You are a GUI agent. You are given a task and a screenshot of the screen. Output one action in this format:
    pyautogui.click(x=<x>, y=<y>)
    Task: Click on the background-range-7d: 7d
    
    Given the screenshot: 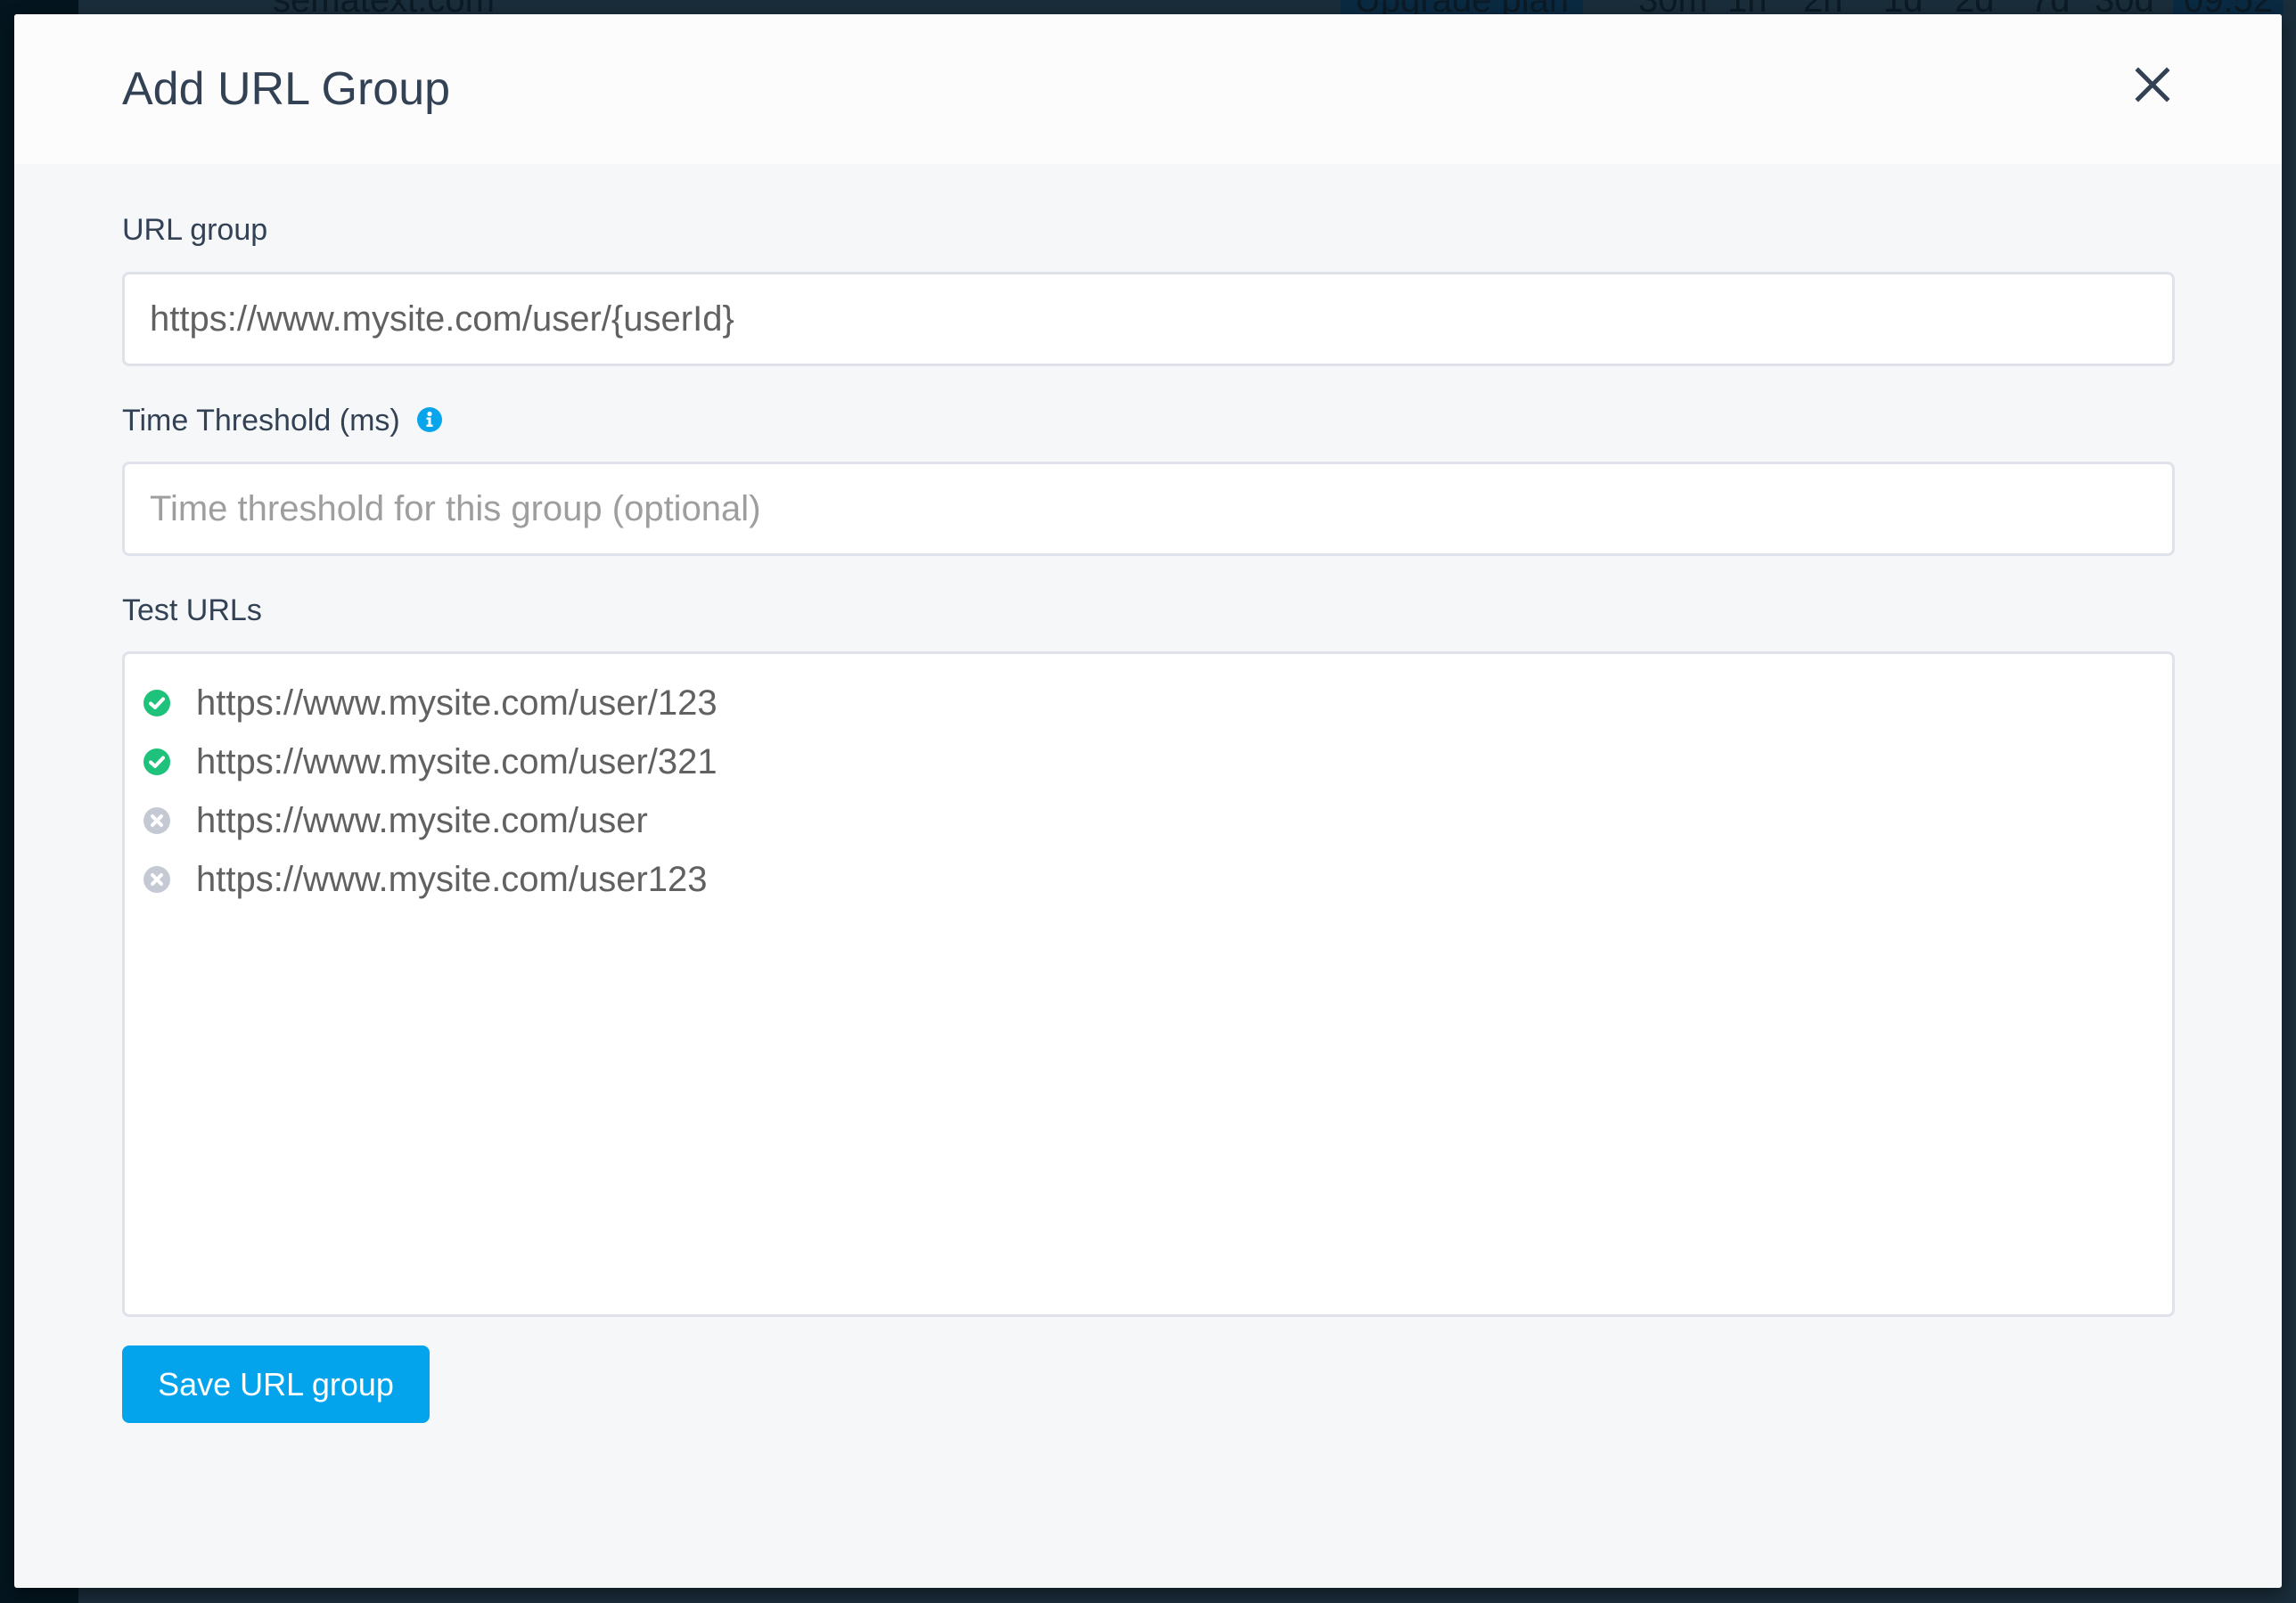 What is the action you would take?
    pyautogui.click(x=2050, y=7)
    